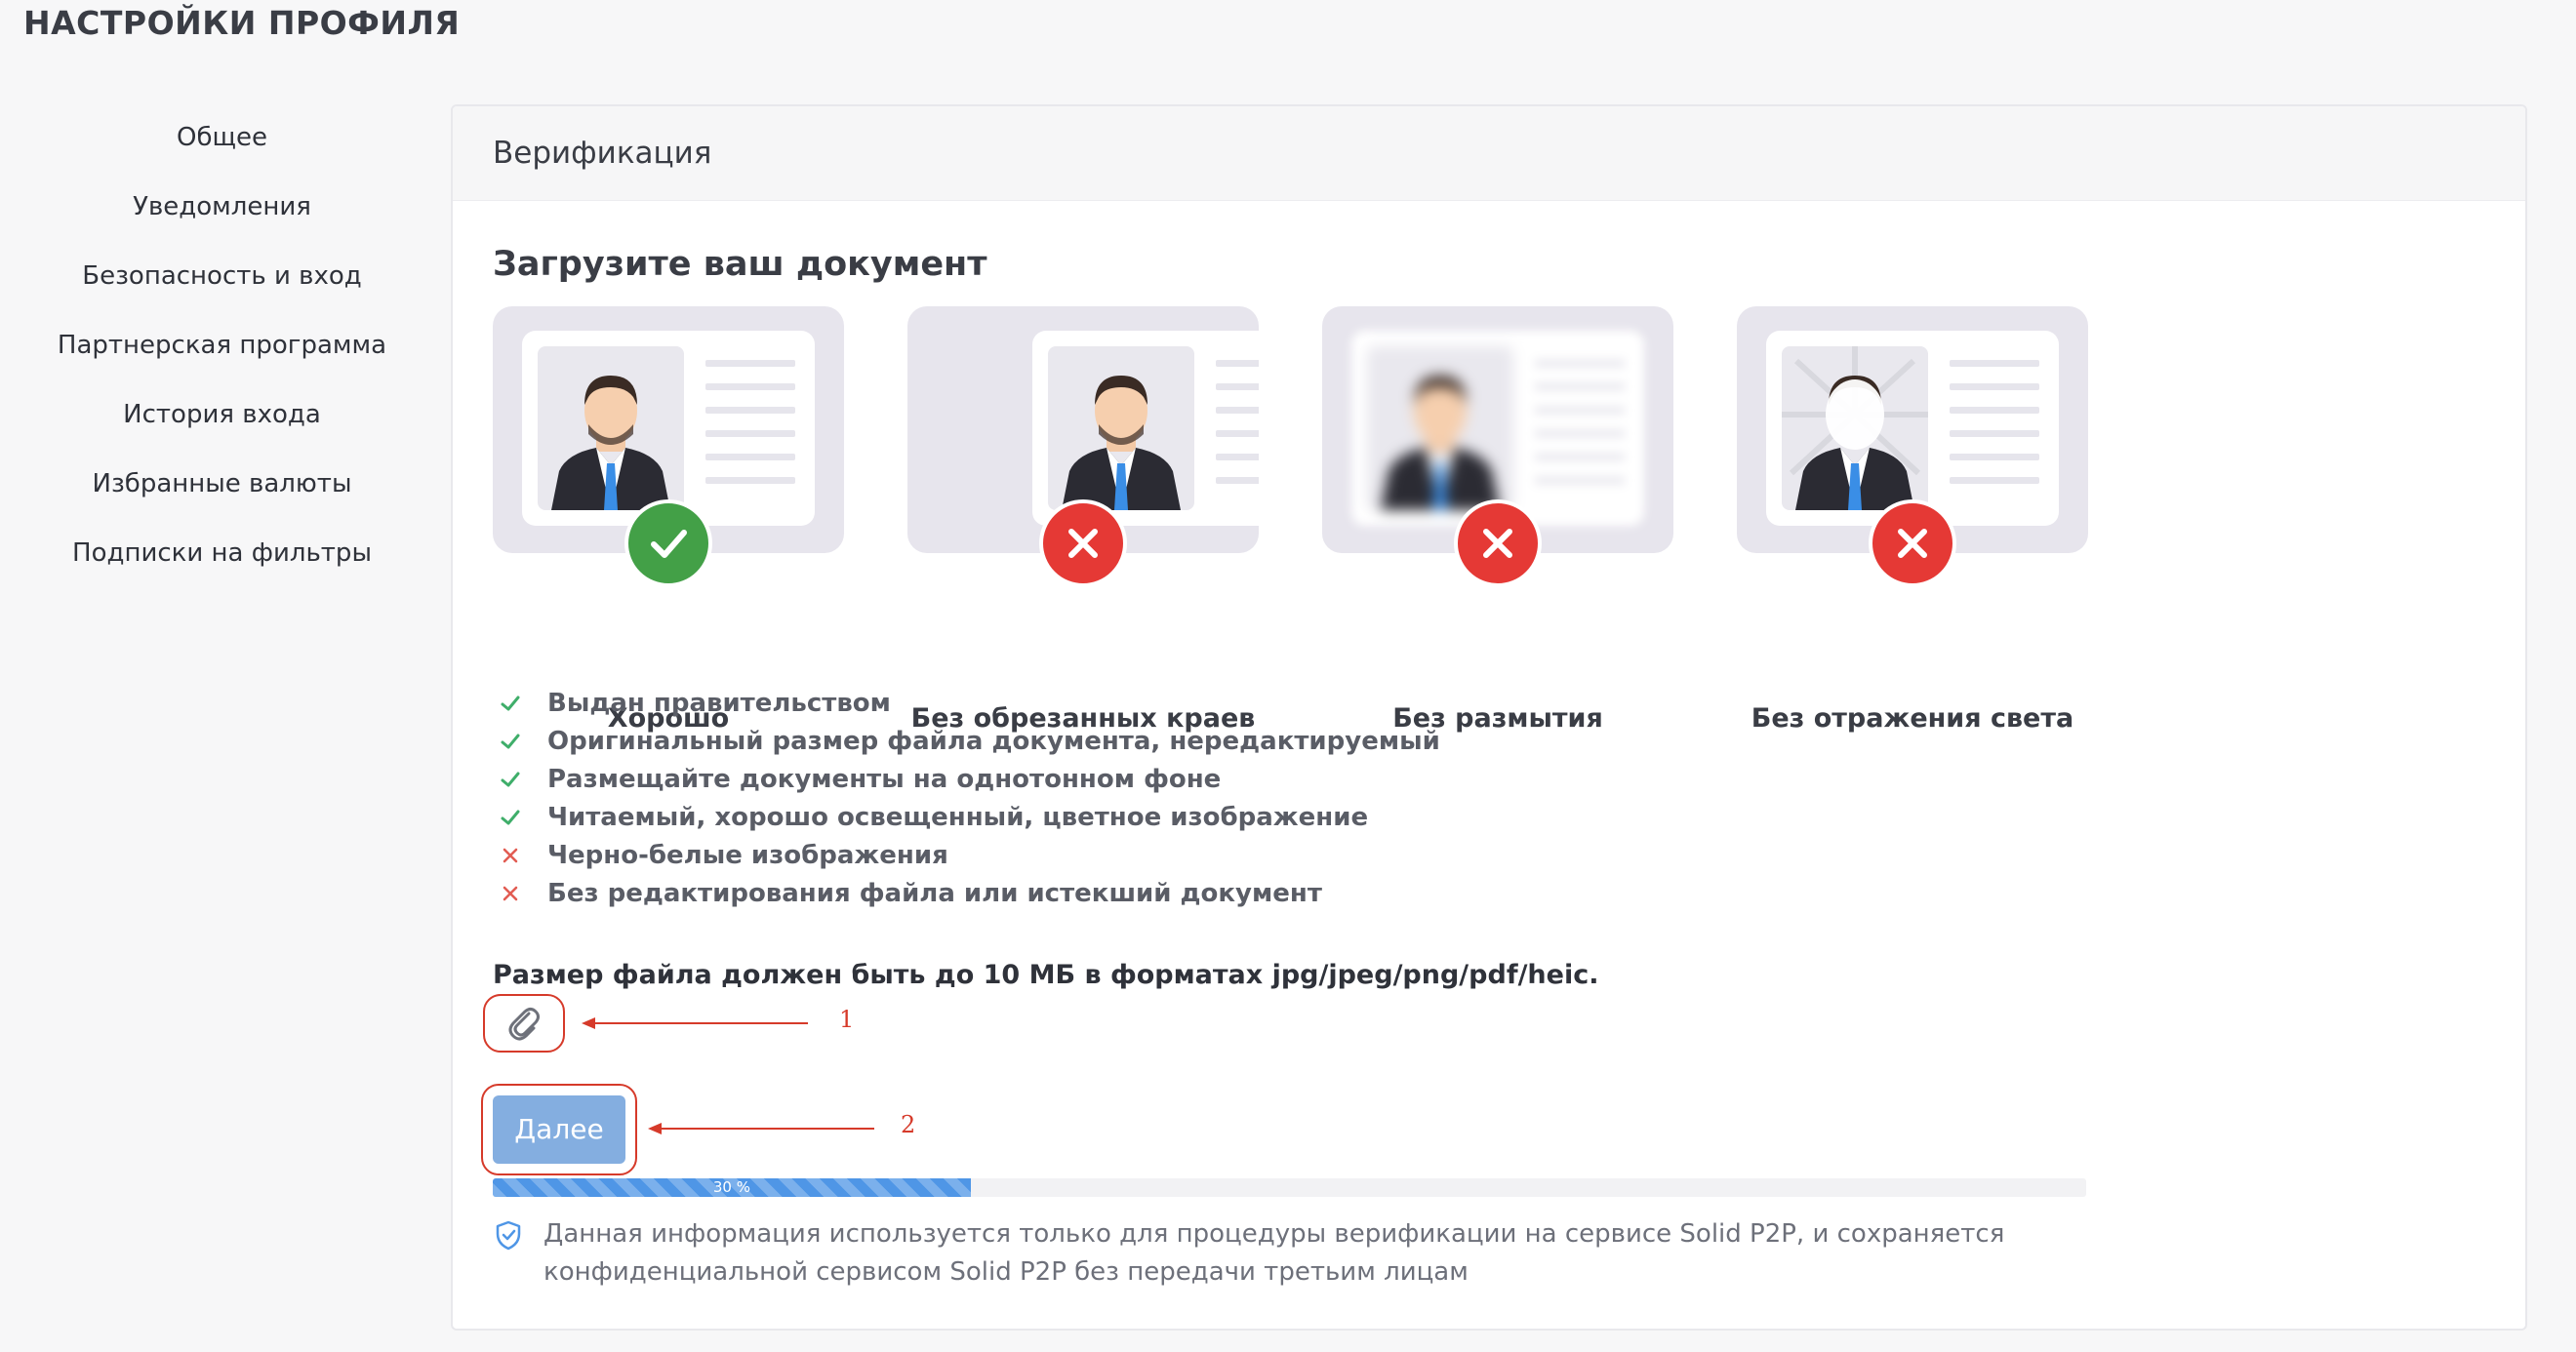 The width and height of the screenshot is (2576, 1352). I want to click on annotation-marker-2: 2, so click(908, 1124).